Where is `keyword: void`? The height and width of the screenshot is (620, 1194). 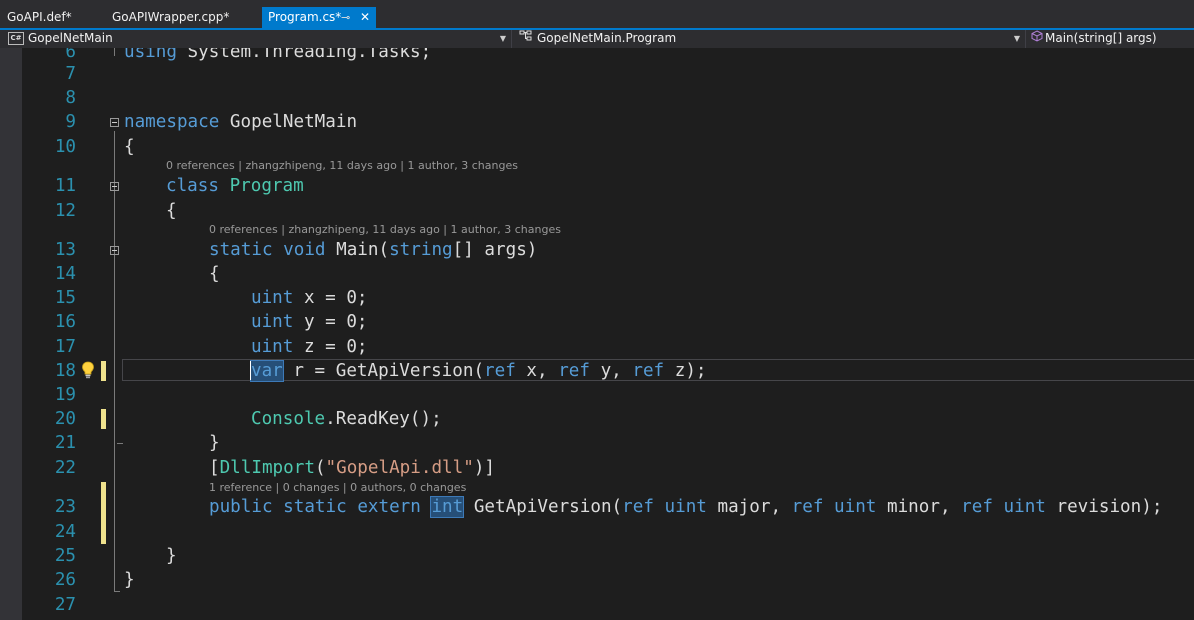 keyword: void is located at coordinates (304, 250).